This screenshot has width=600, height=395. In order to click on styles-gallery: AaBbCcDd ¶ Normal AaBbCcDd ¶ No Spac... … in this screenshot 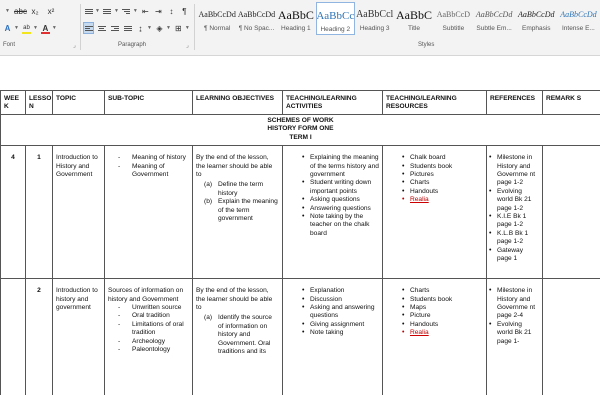, I will do `click(399, 20)`.